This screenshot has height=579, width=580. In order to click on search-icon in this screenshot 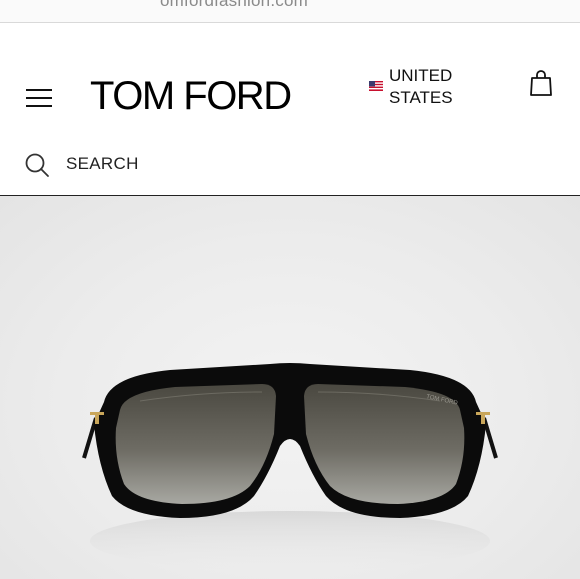, I will do `click(37, 165)`.